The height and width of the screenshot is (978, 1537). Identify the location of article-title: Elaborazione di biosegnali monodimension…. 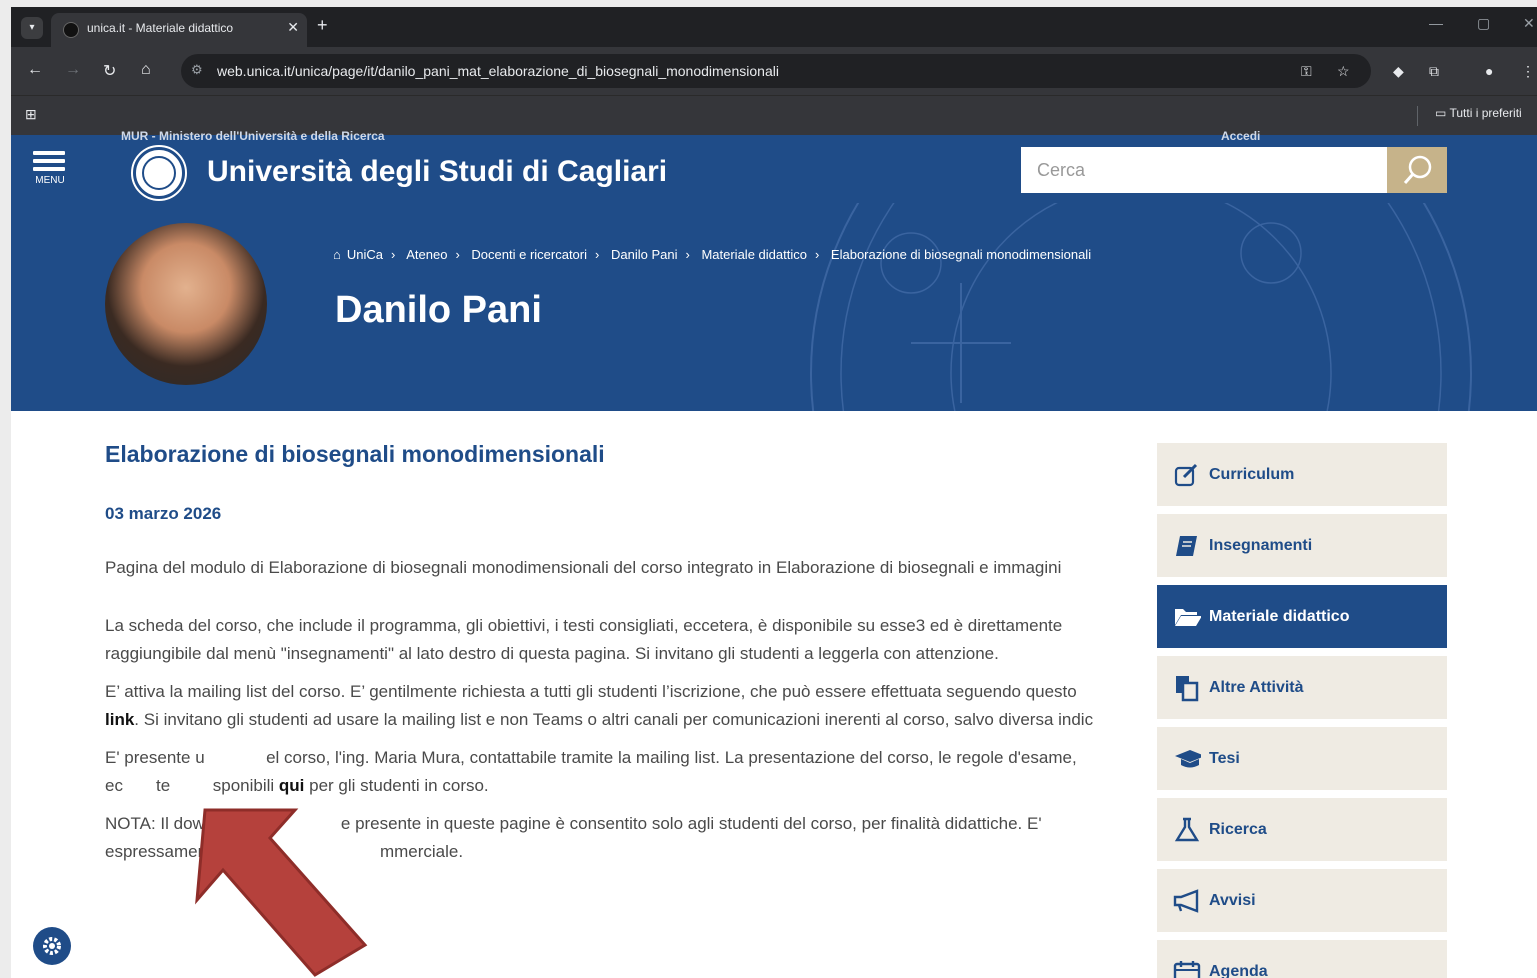
(355, 454).